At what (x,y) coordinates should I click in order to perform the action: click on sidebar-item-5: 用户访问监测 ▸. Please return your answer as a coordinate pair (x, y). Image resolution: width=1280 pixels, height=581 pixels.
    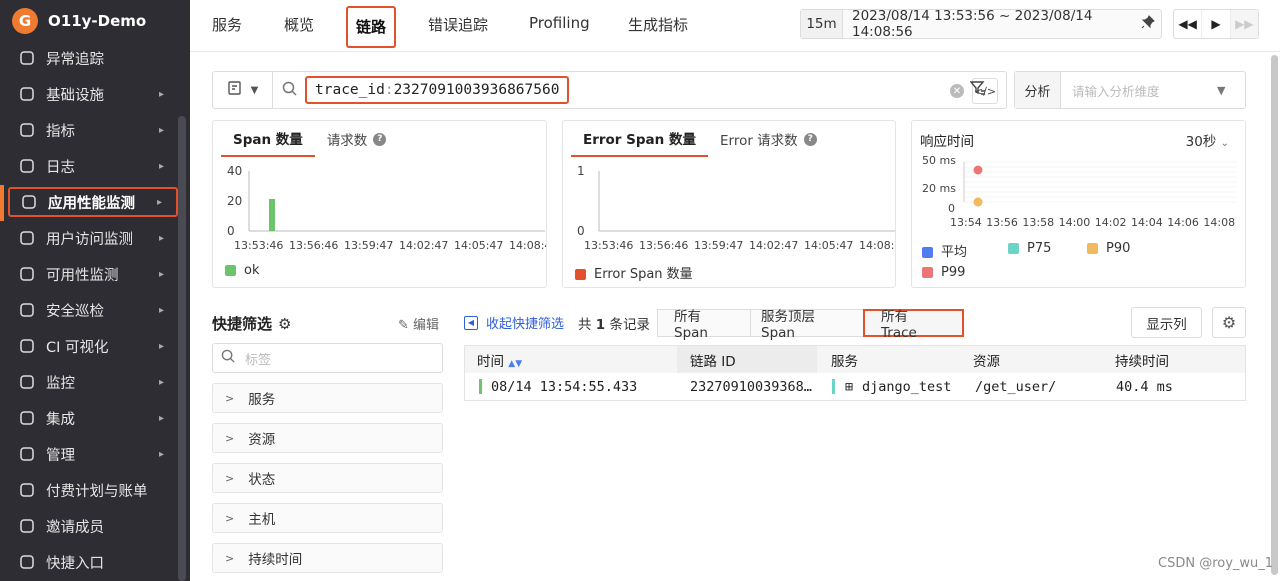
    Looking at the image, I should click on (93, 238).